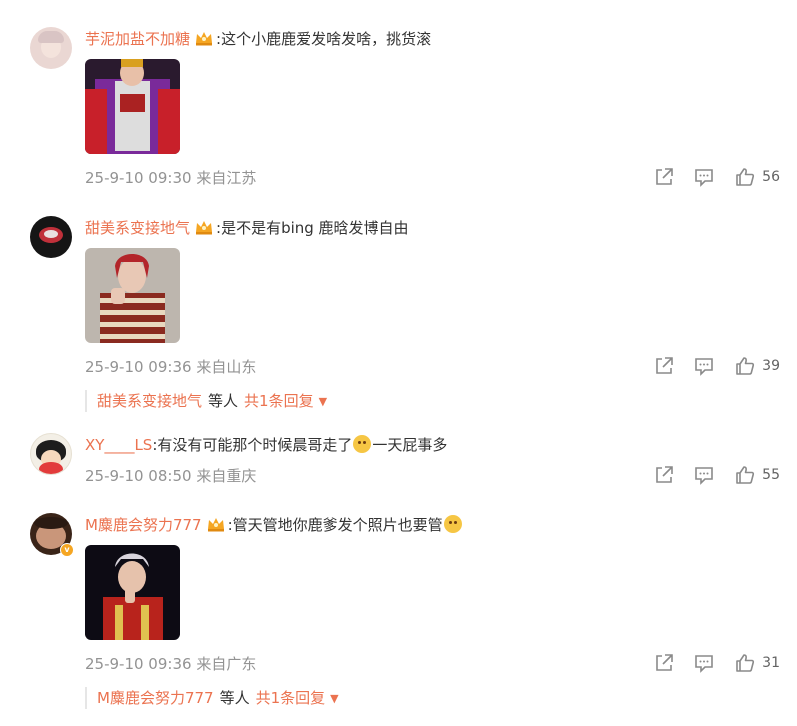  I want to click on doge-emoji-icon, so click(362, 444).